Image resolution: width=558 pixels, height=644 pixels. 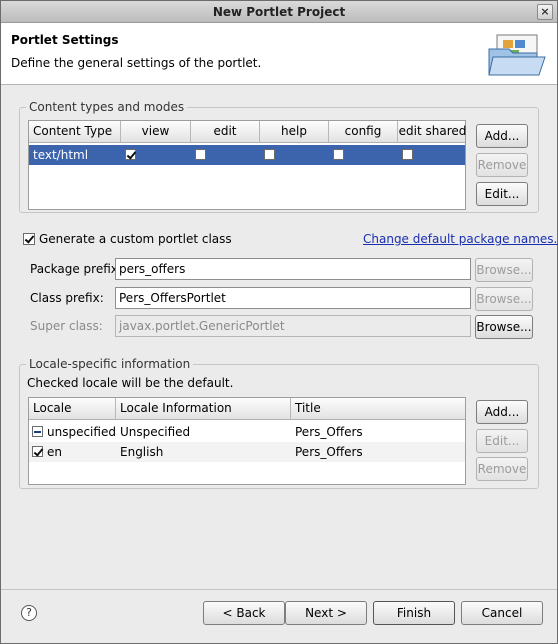 What do you see at coordinates (155, 432) in the screenshot?
I see `locale-info-cell: Unspecified` at bounding box center [155, 432].